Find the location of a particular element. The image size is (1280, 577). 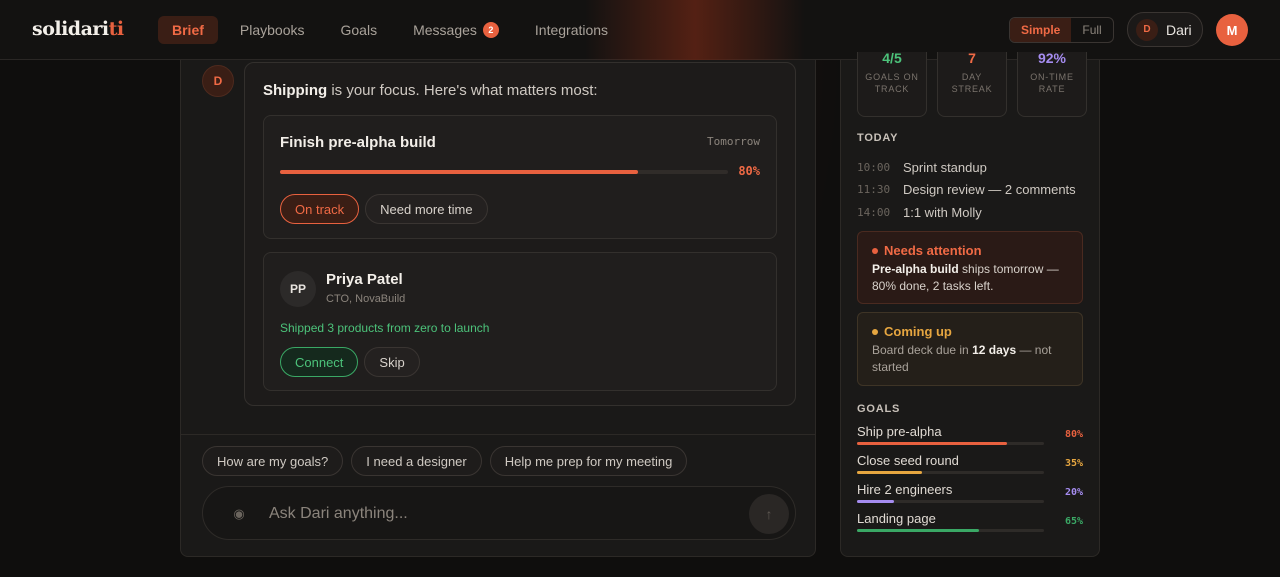

coming-up-body: Board deck due in 12 days — not started is located at coordinates (970, 359).